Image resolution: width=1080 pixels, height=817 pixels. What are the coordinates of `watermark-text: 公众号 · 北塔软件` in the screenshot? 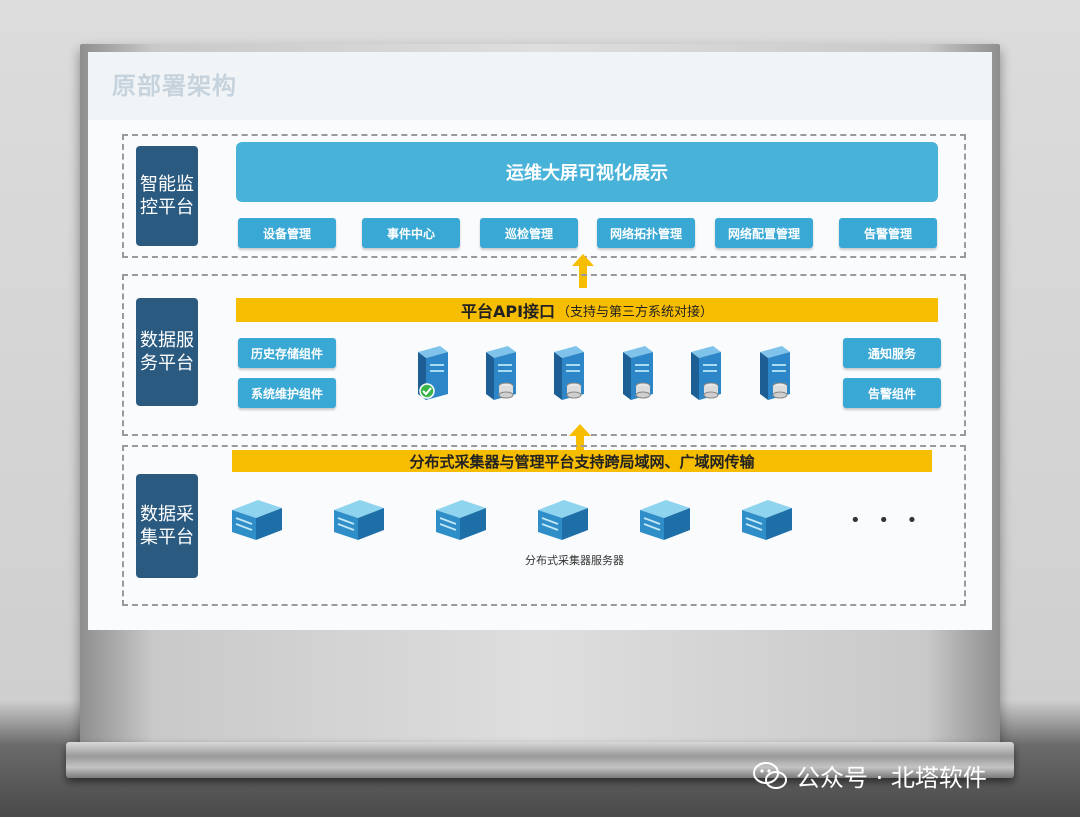 It's located at (891, 778).